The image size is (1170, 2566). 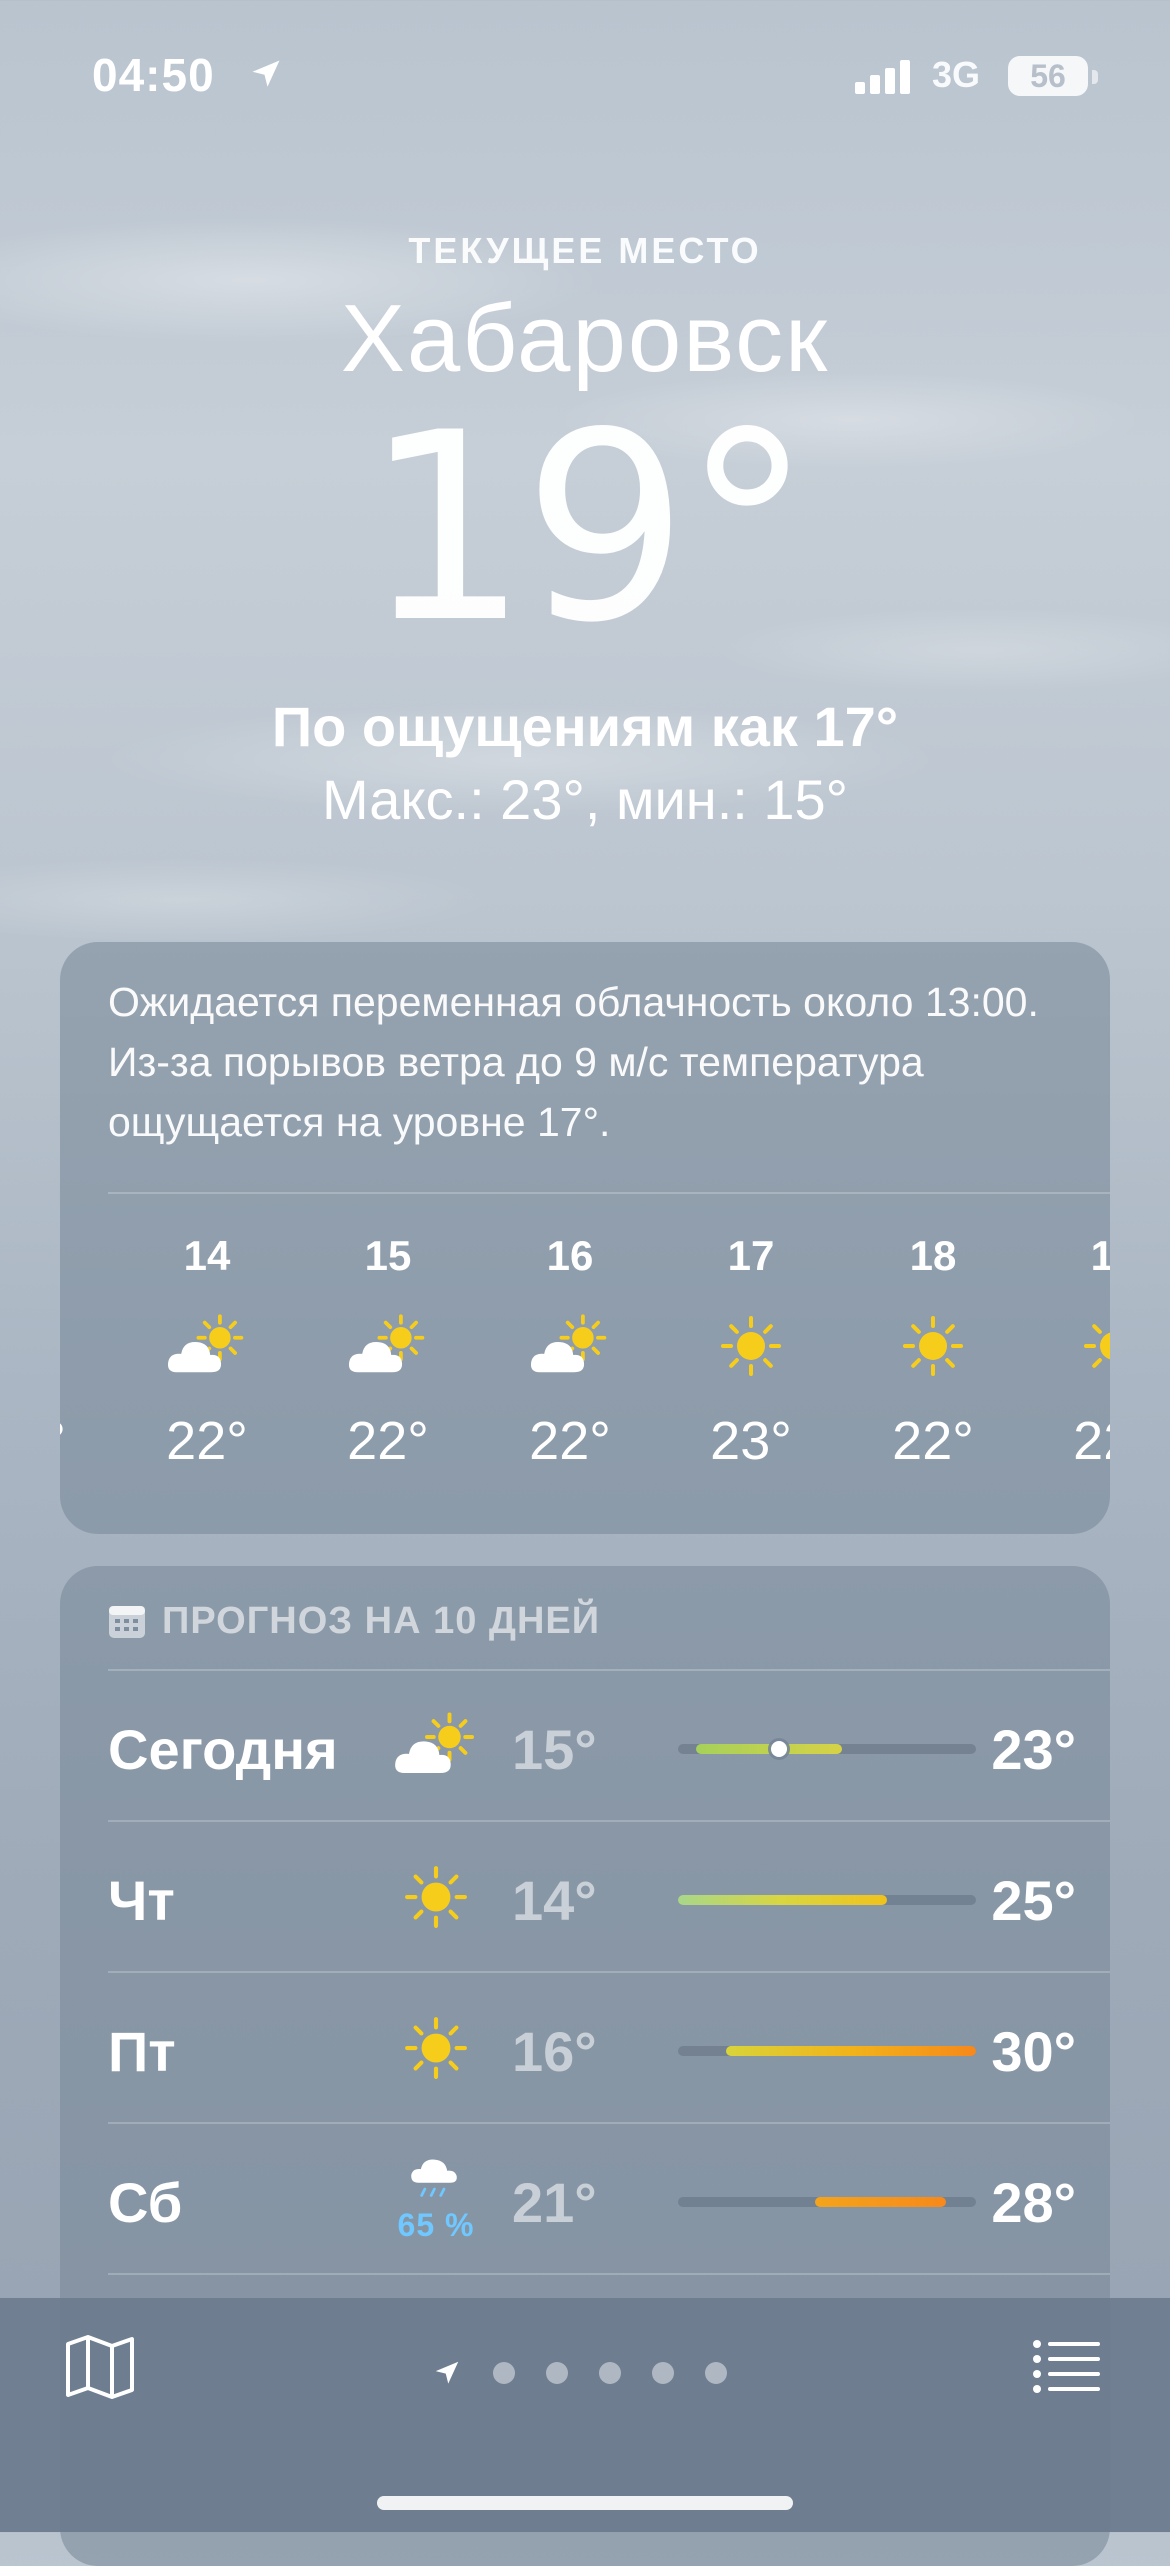 What do you see at coordinates (1033, 2051) in the screenshot?
I see `high-temperature: 30°` at bounding box center [1033, 2051].